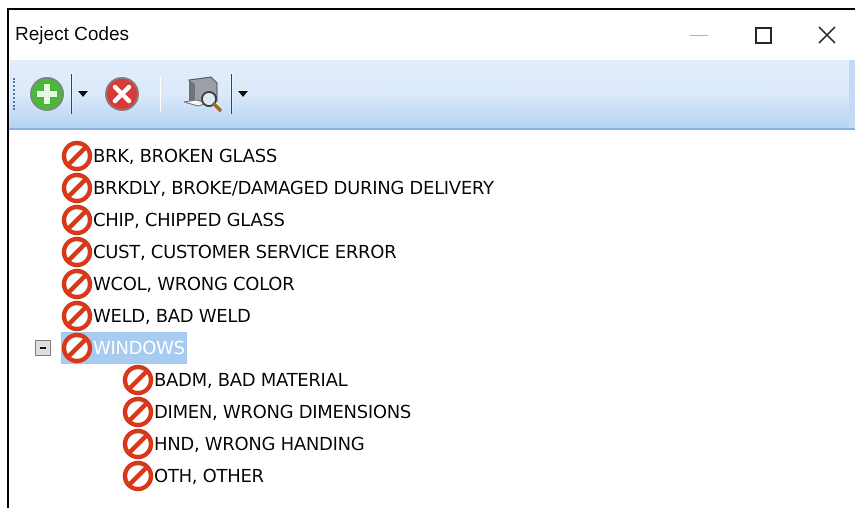  I want to click on tree-item: OTH, OTHER, so click(194, 476).